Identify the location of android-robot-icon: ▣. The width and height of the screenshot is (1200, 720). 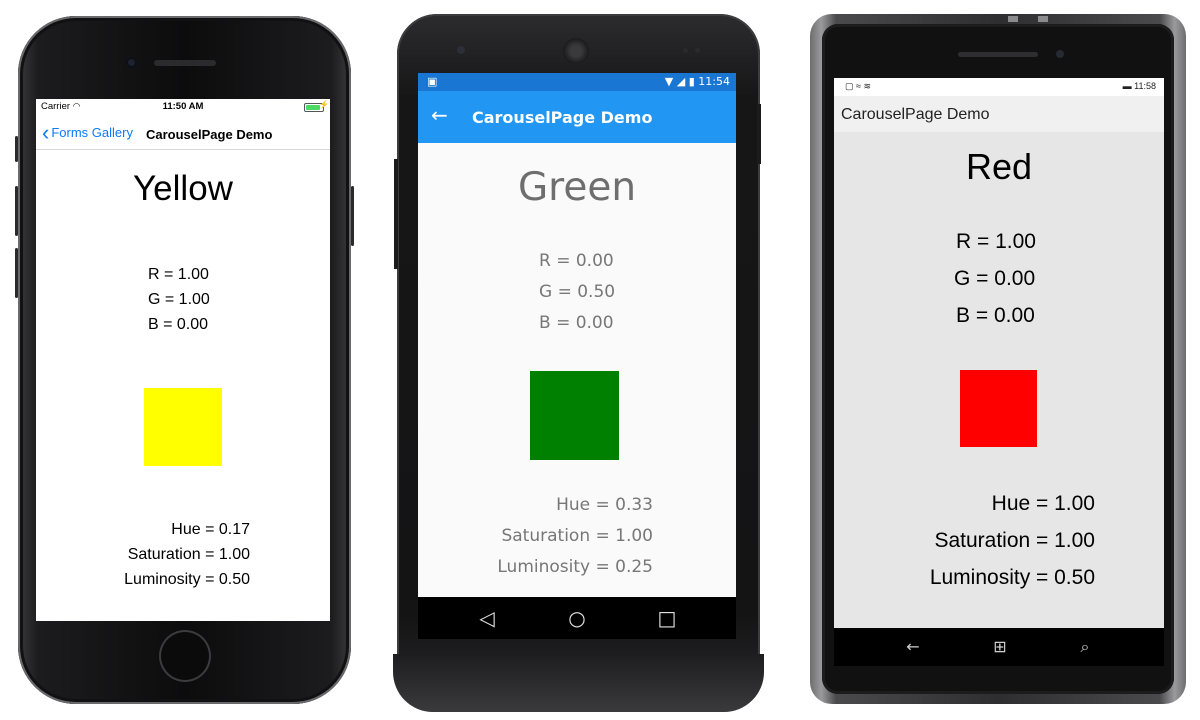
(432, 81).